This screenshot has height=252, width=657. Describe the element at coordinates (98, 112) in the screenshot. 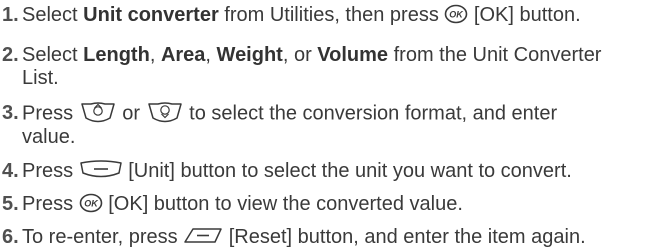

I see `nav-up-key-icon` at that location.